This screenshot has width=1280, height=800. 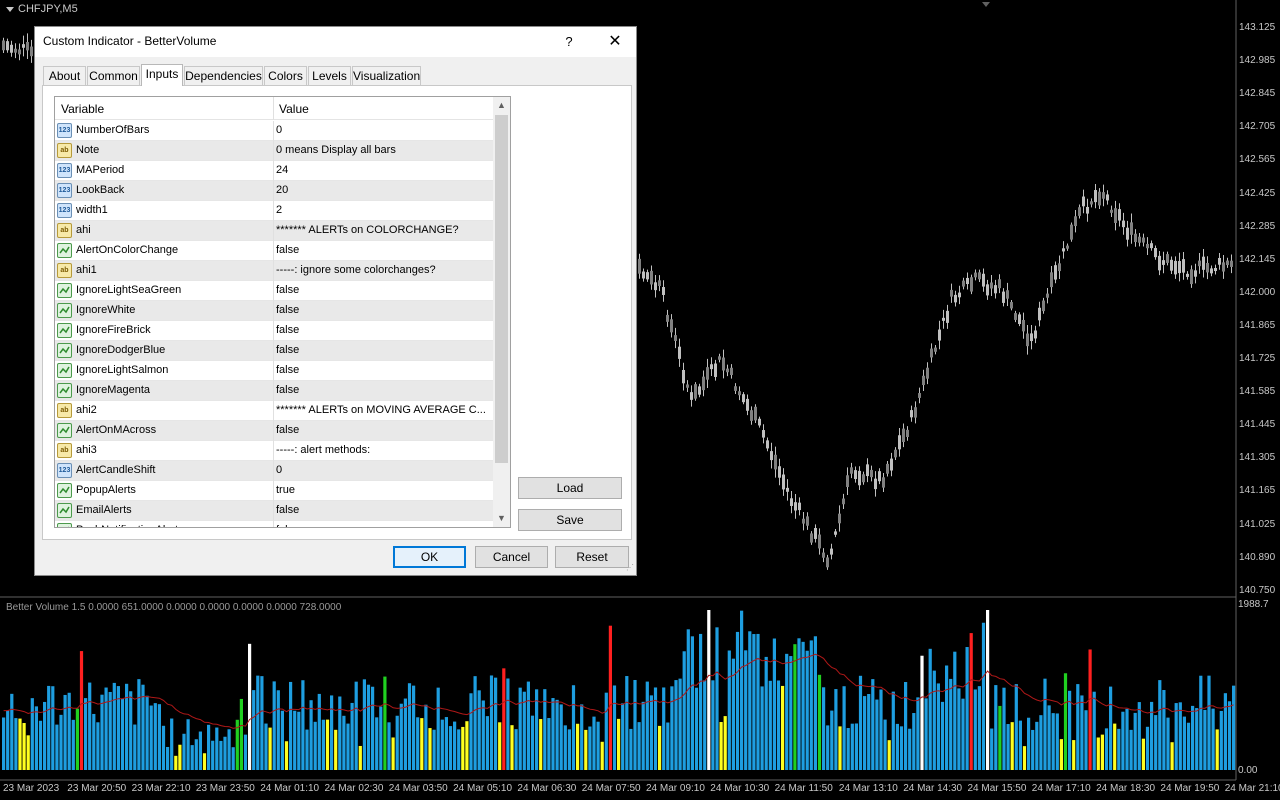 I want to click on boolean-type-icon, so click(x=64, y=290).